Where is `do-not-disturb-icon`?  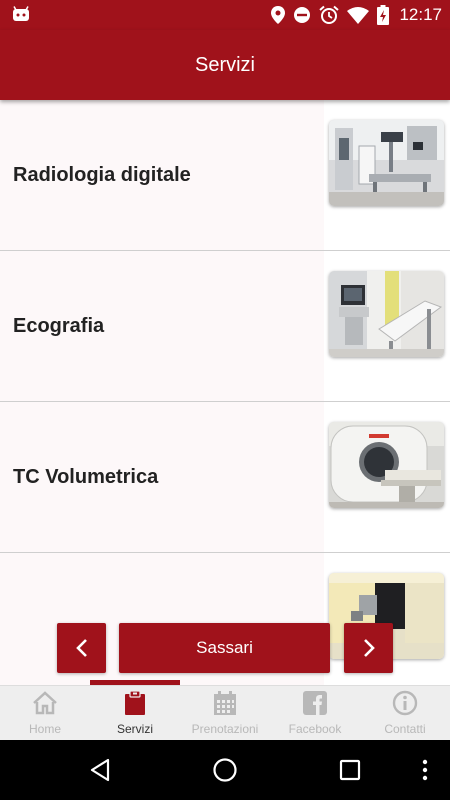
do-not-disturb-icon is located at coordinates (302, 15).